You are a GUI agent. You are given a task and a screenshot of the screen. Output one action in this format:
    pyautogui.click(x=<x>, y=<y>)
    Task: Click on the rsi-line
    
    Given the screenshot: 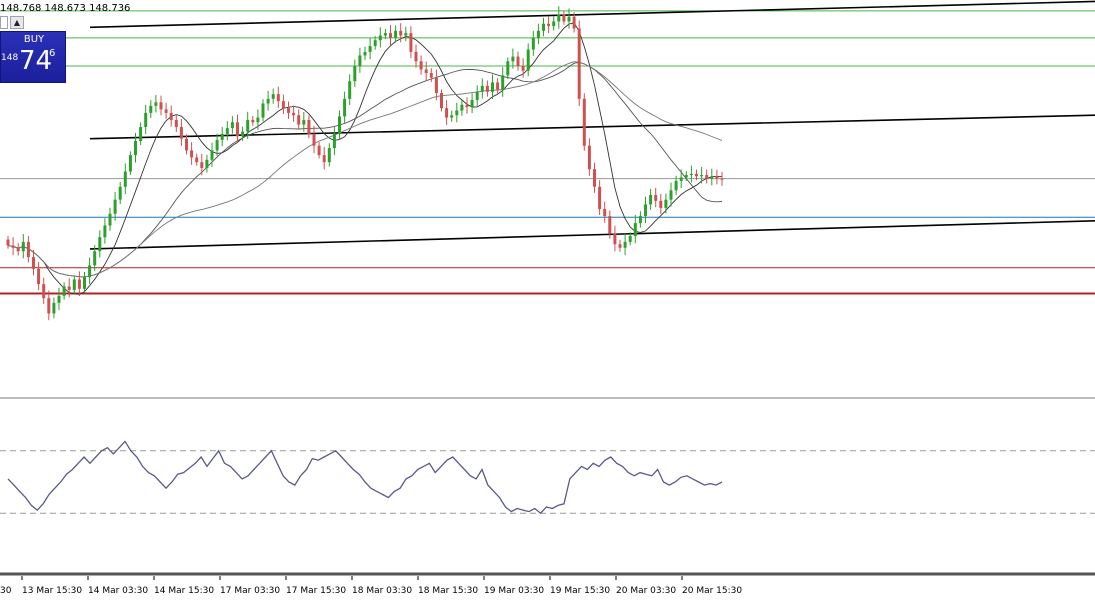 What is the action you would take?
    pyautogui.click(x=365, y=477)
    